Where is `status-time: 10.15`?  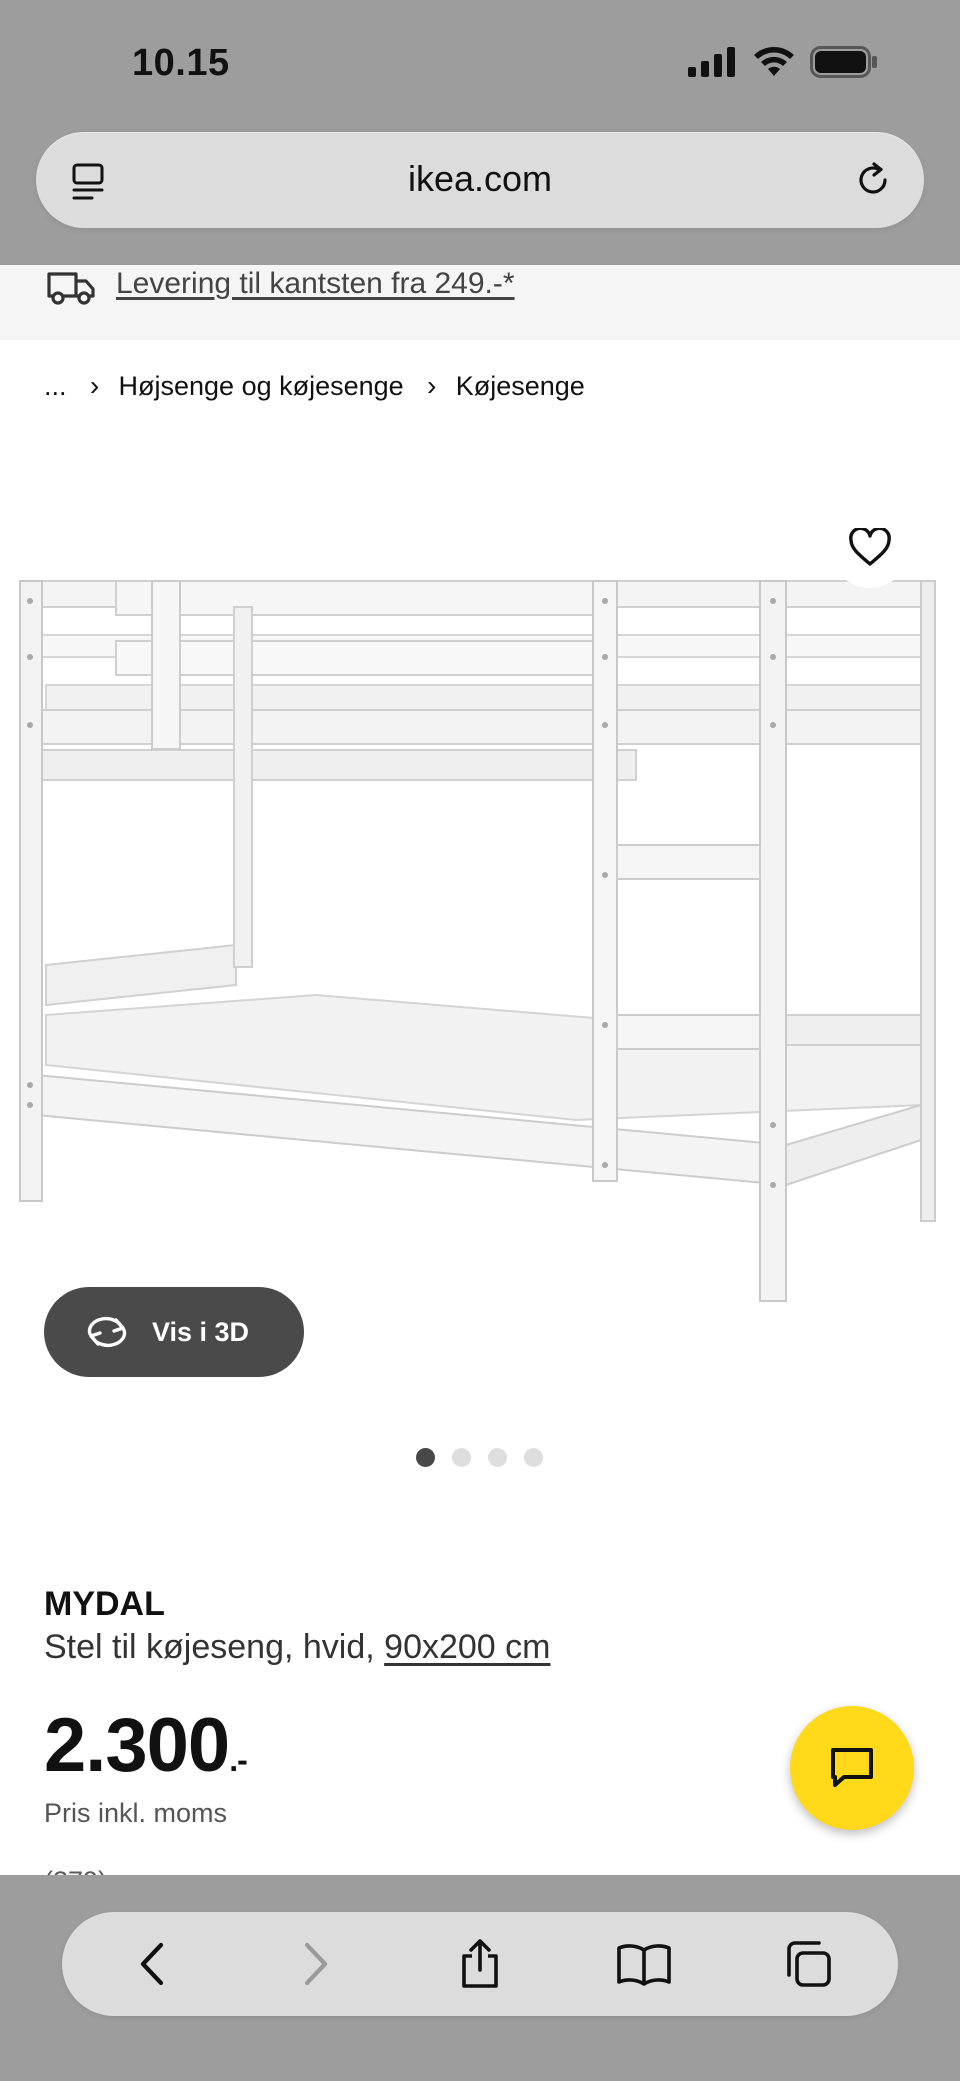
status-time: 10.15 is located at coordinates (181, 63).